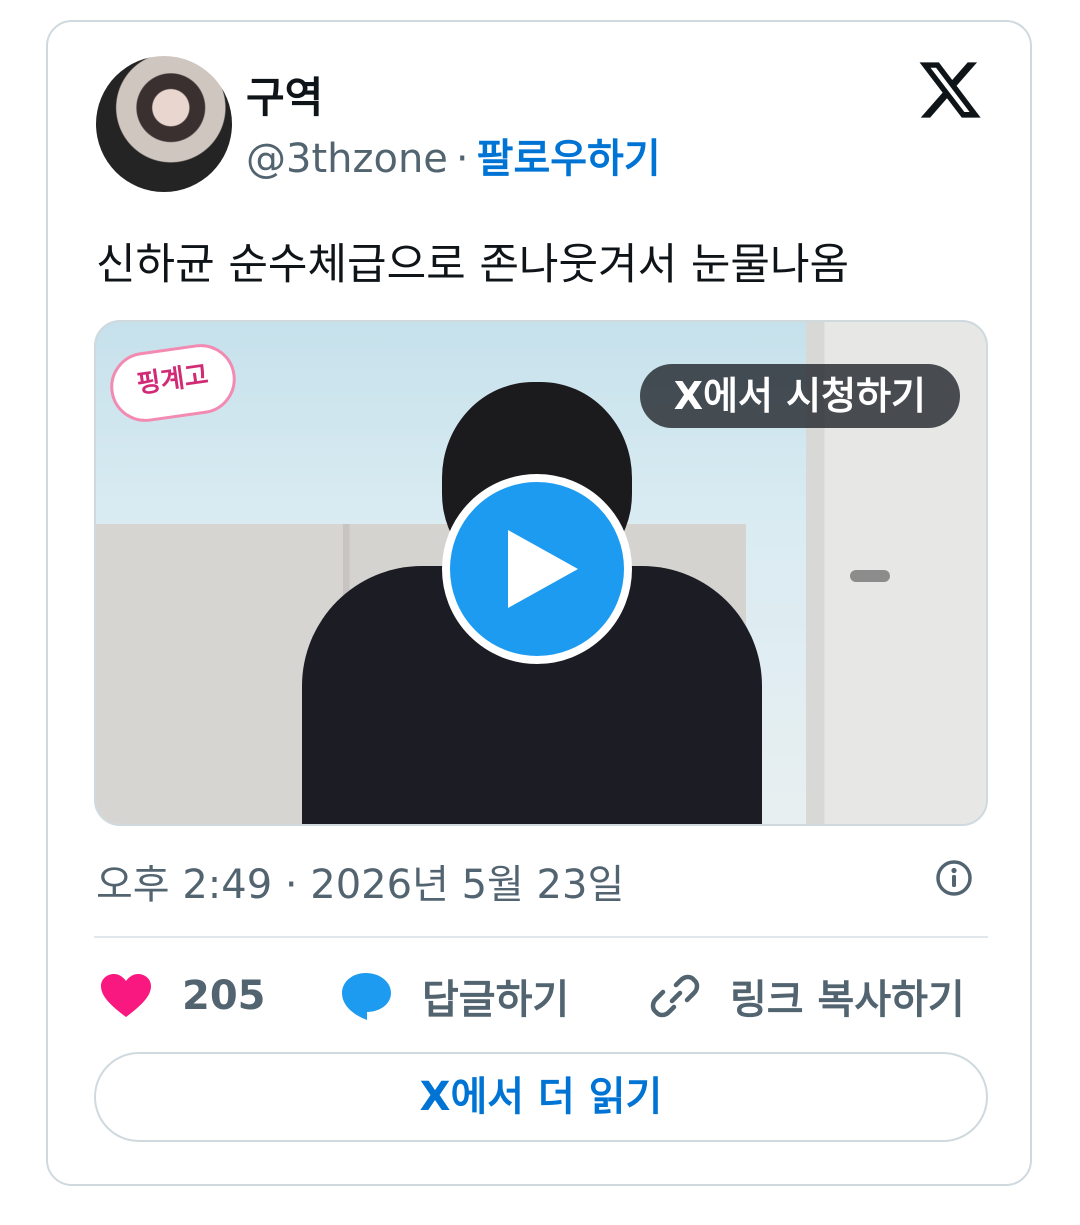 The image size is (1080, 1225). Describe the element at coordinates (224, 996) in the screenshot. I see `like-count: 205` at that location.